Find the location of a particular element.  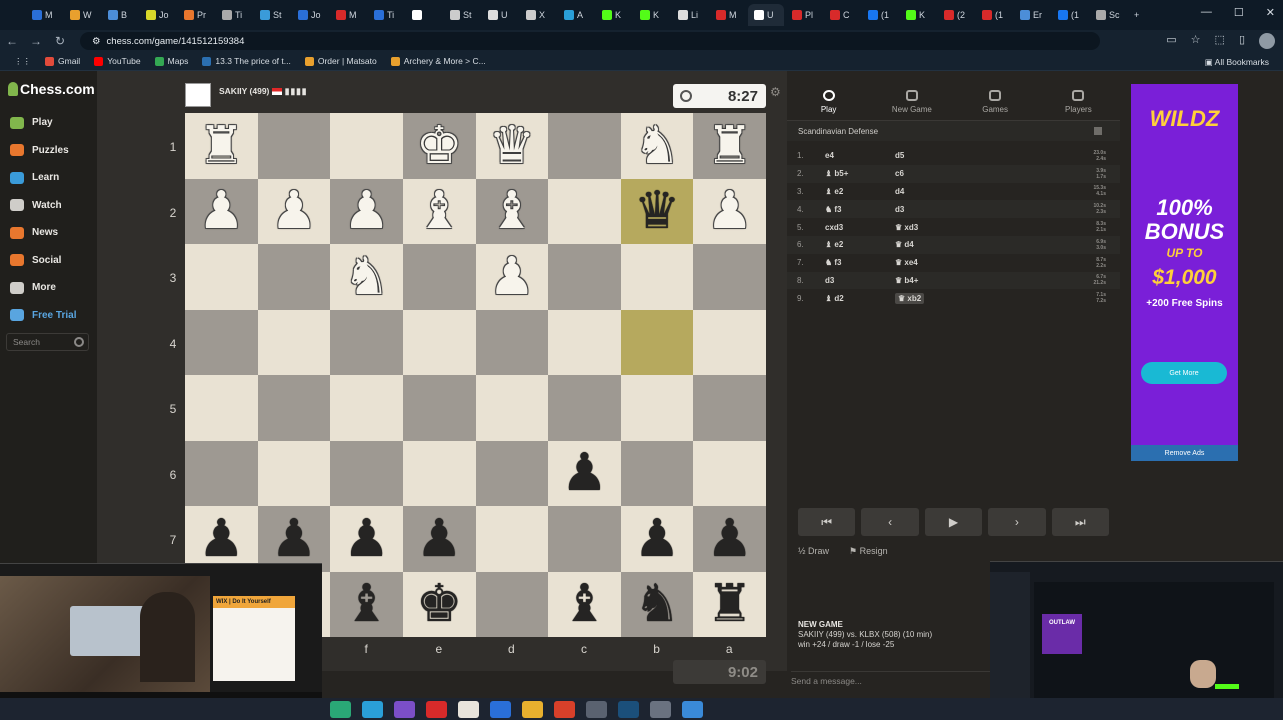

black-bishop-piece: ♝ is located at coordinates (366, 604).